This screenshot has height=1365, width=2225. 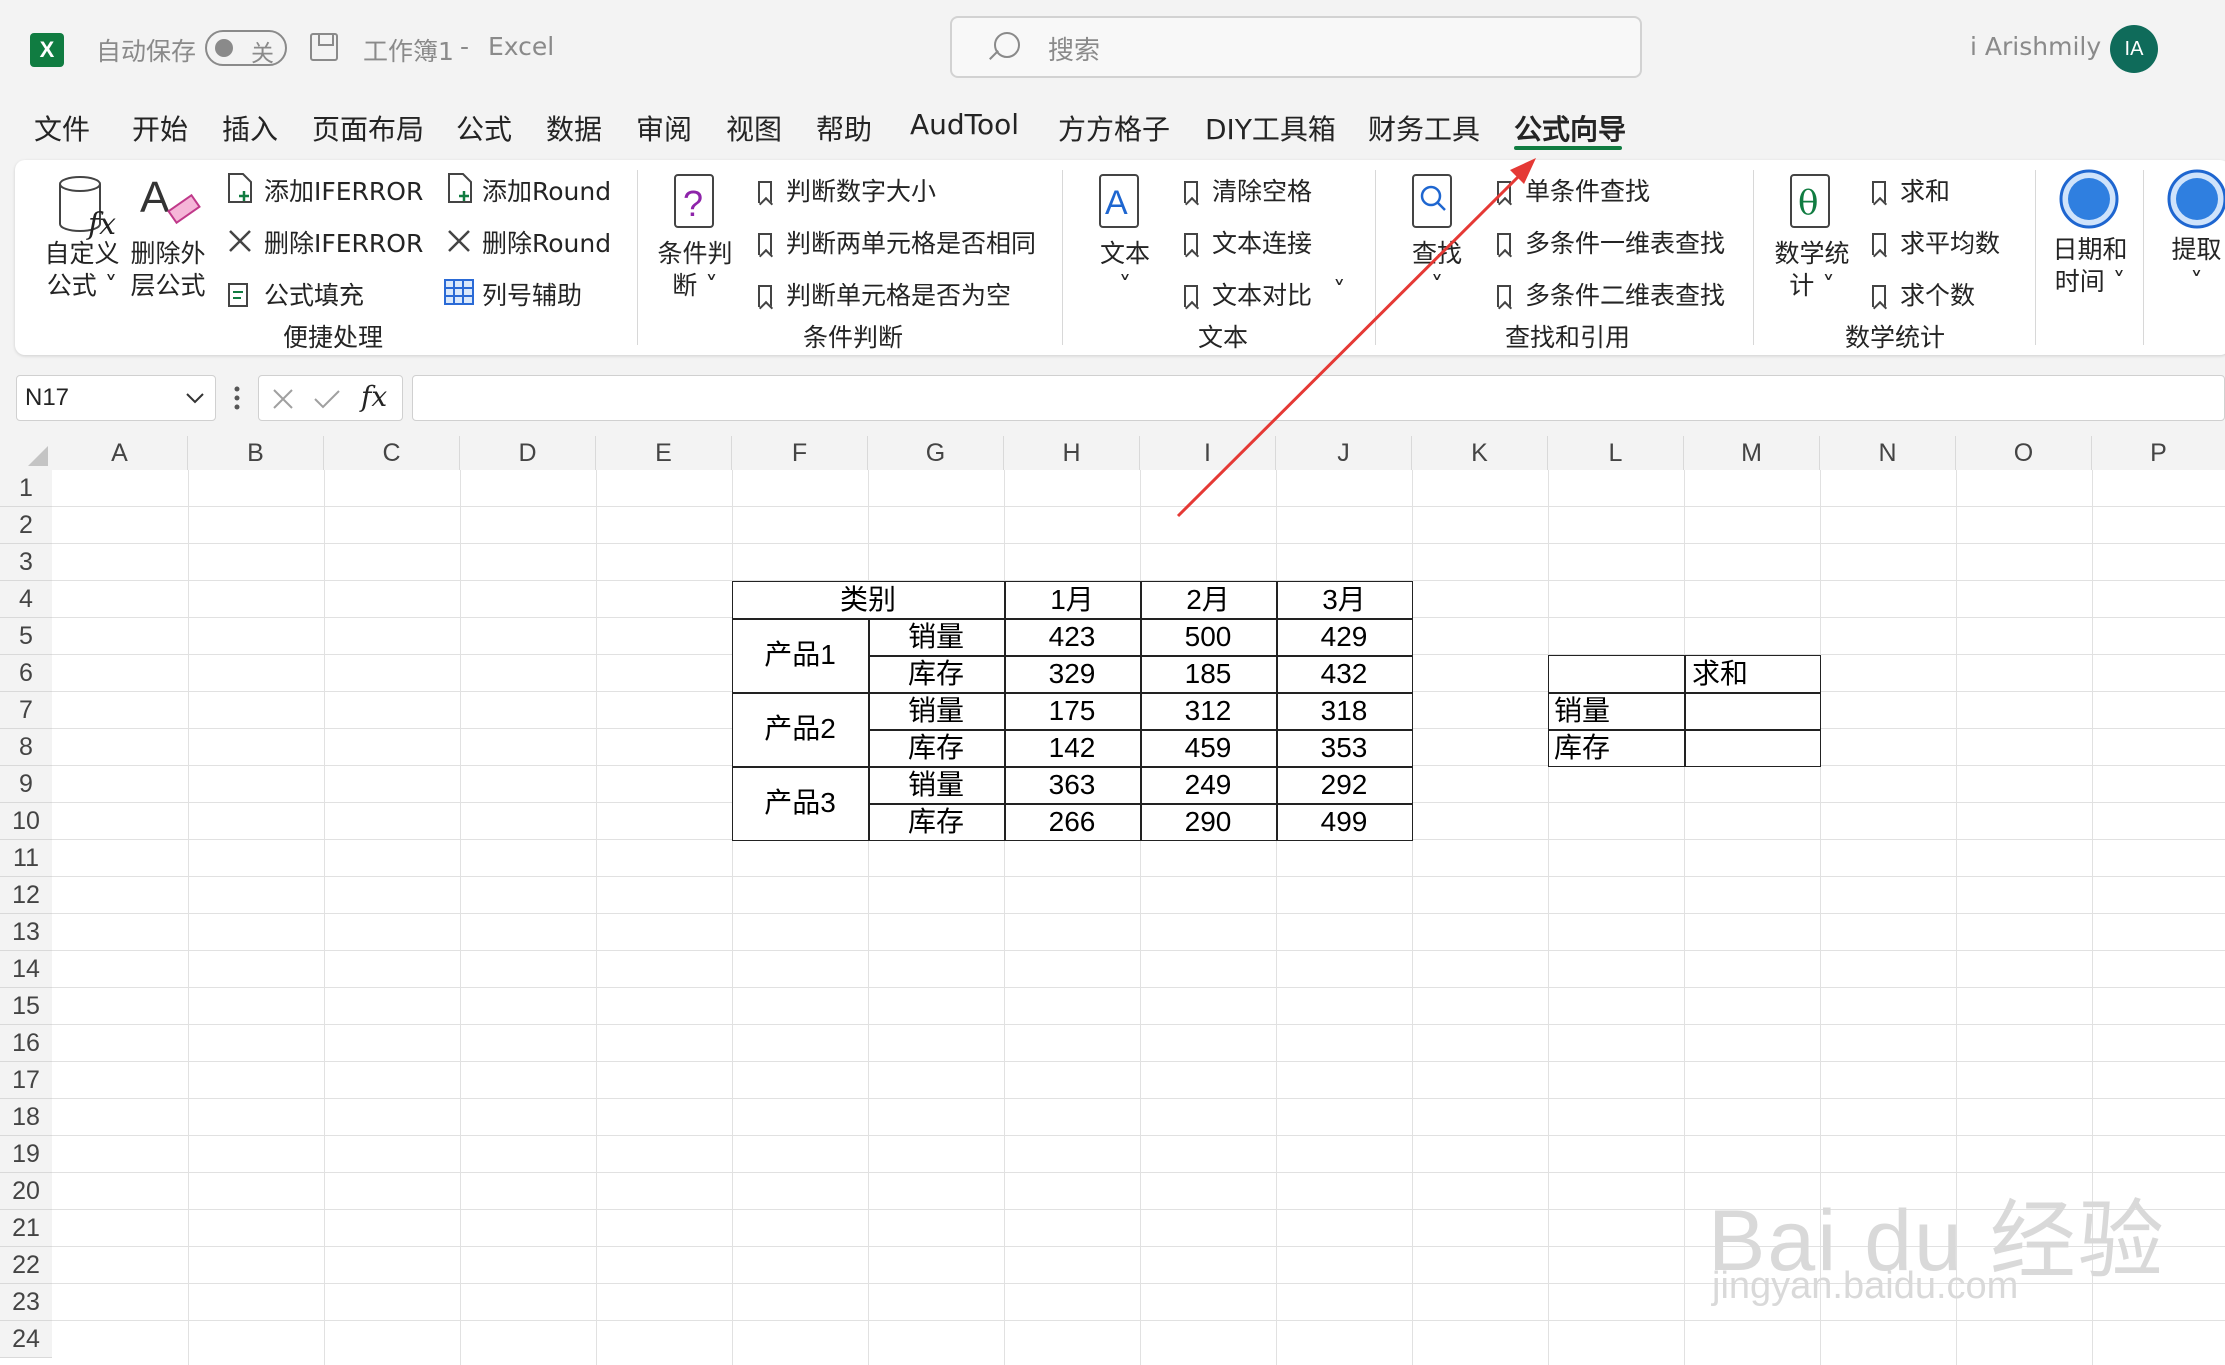 I want to click on table-cell: 423, so click(x=1072, y=636).